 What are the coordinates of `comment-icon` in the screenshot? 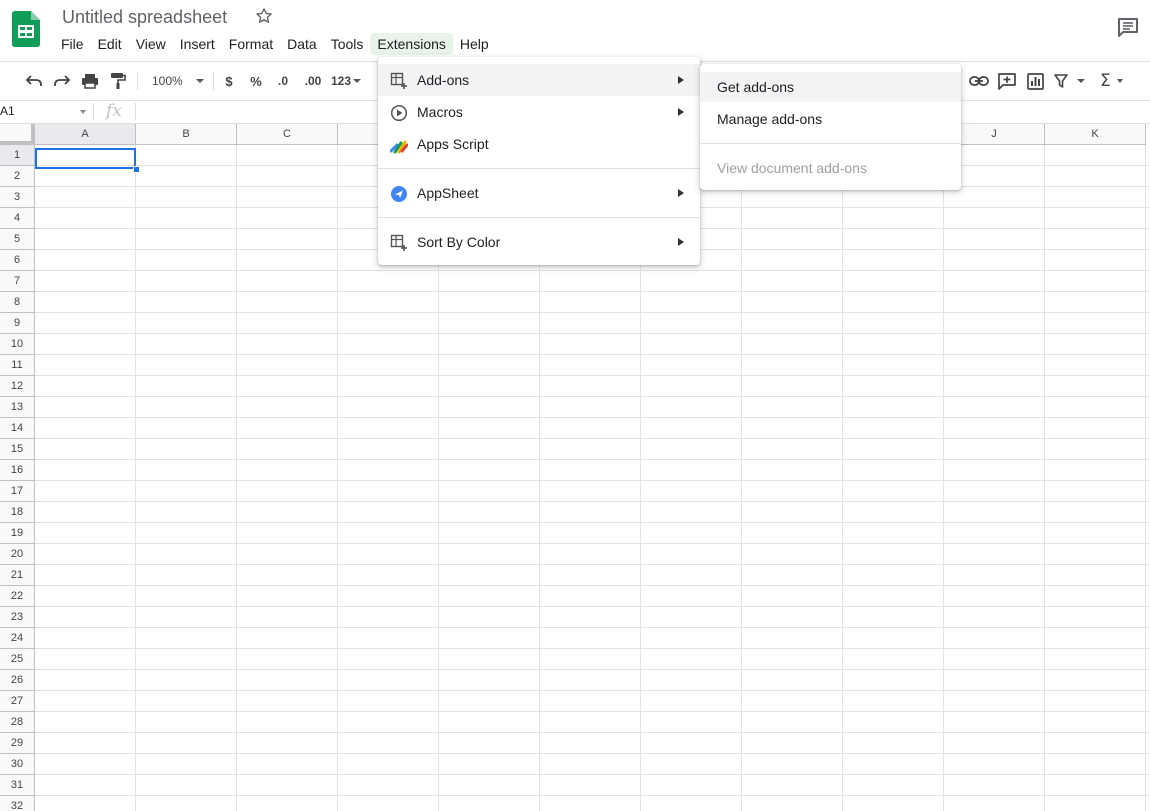 It's located at (1128, 27).